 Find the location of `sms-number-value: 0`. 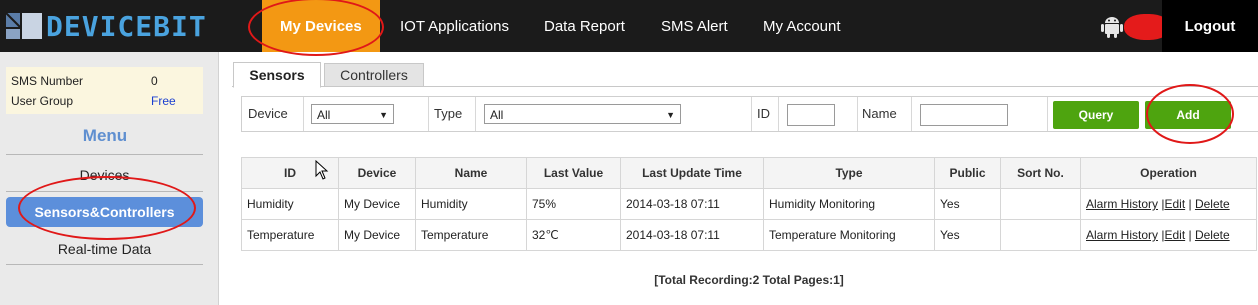

sms-number-value: 0 is located at coordinates (154, 81).